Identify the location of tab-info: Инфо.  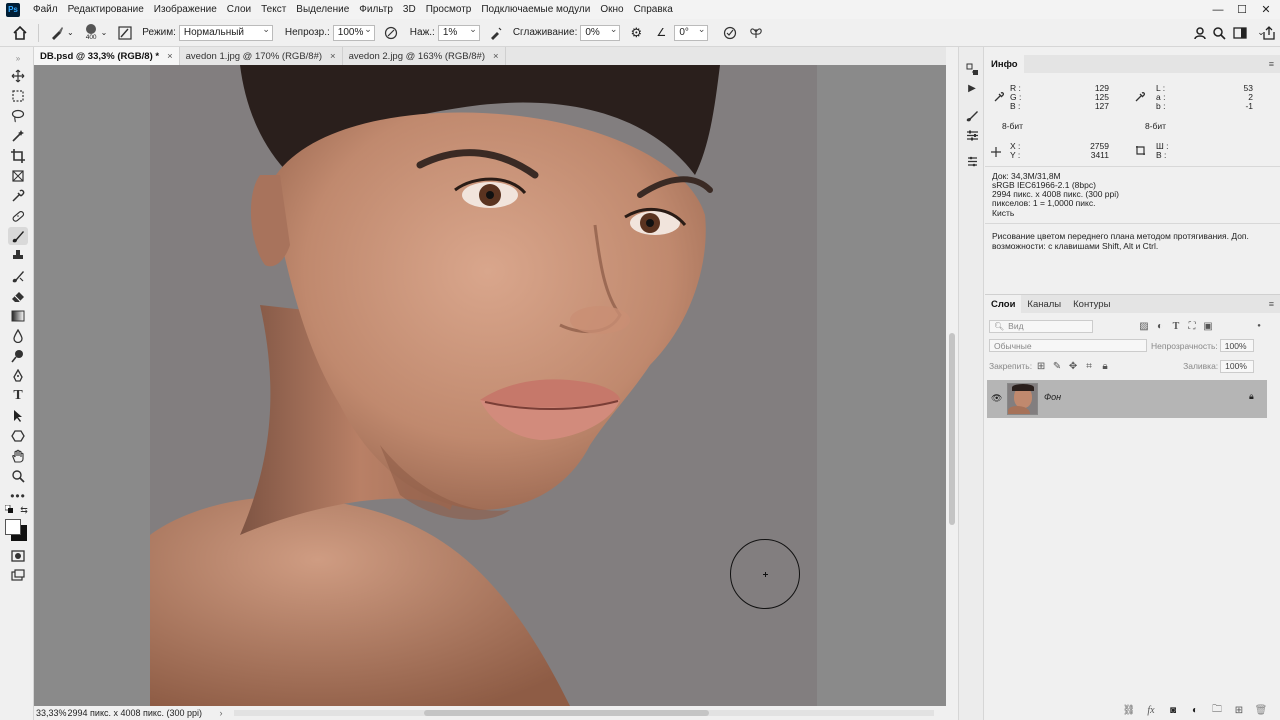
(1004, 64).